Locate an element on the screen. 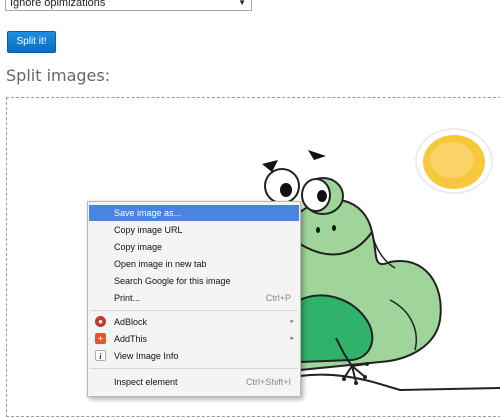 The height and width of the screenshot is (417, 500). menu-item-search-google-image: Search Google for this image is located at coordinates (194, 281).